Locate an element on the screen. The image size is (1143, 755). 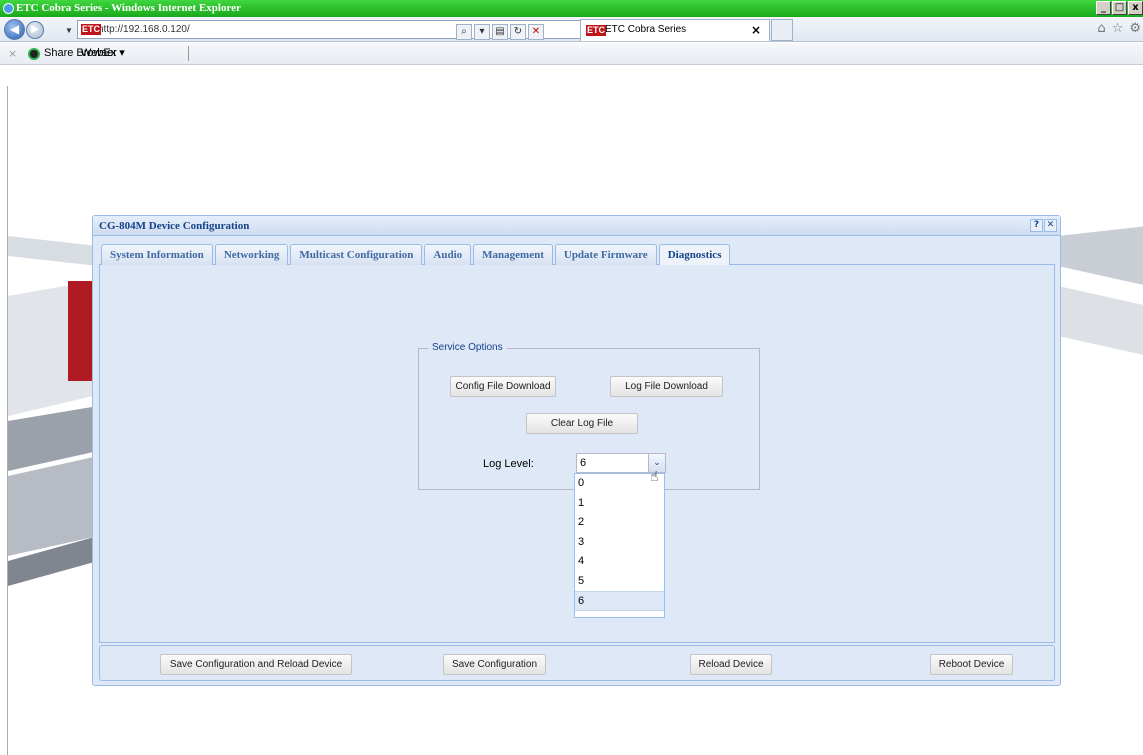
log-level-option: 5 is located at coordinates (619, 582).